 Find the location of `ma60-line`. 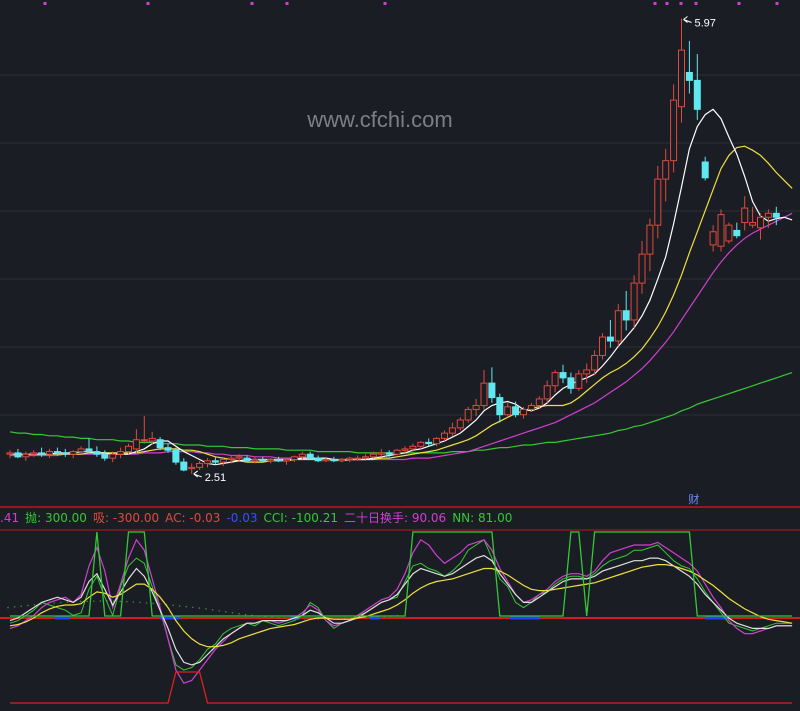

ma60-line is located at coordinates (401, 413).